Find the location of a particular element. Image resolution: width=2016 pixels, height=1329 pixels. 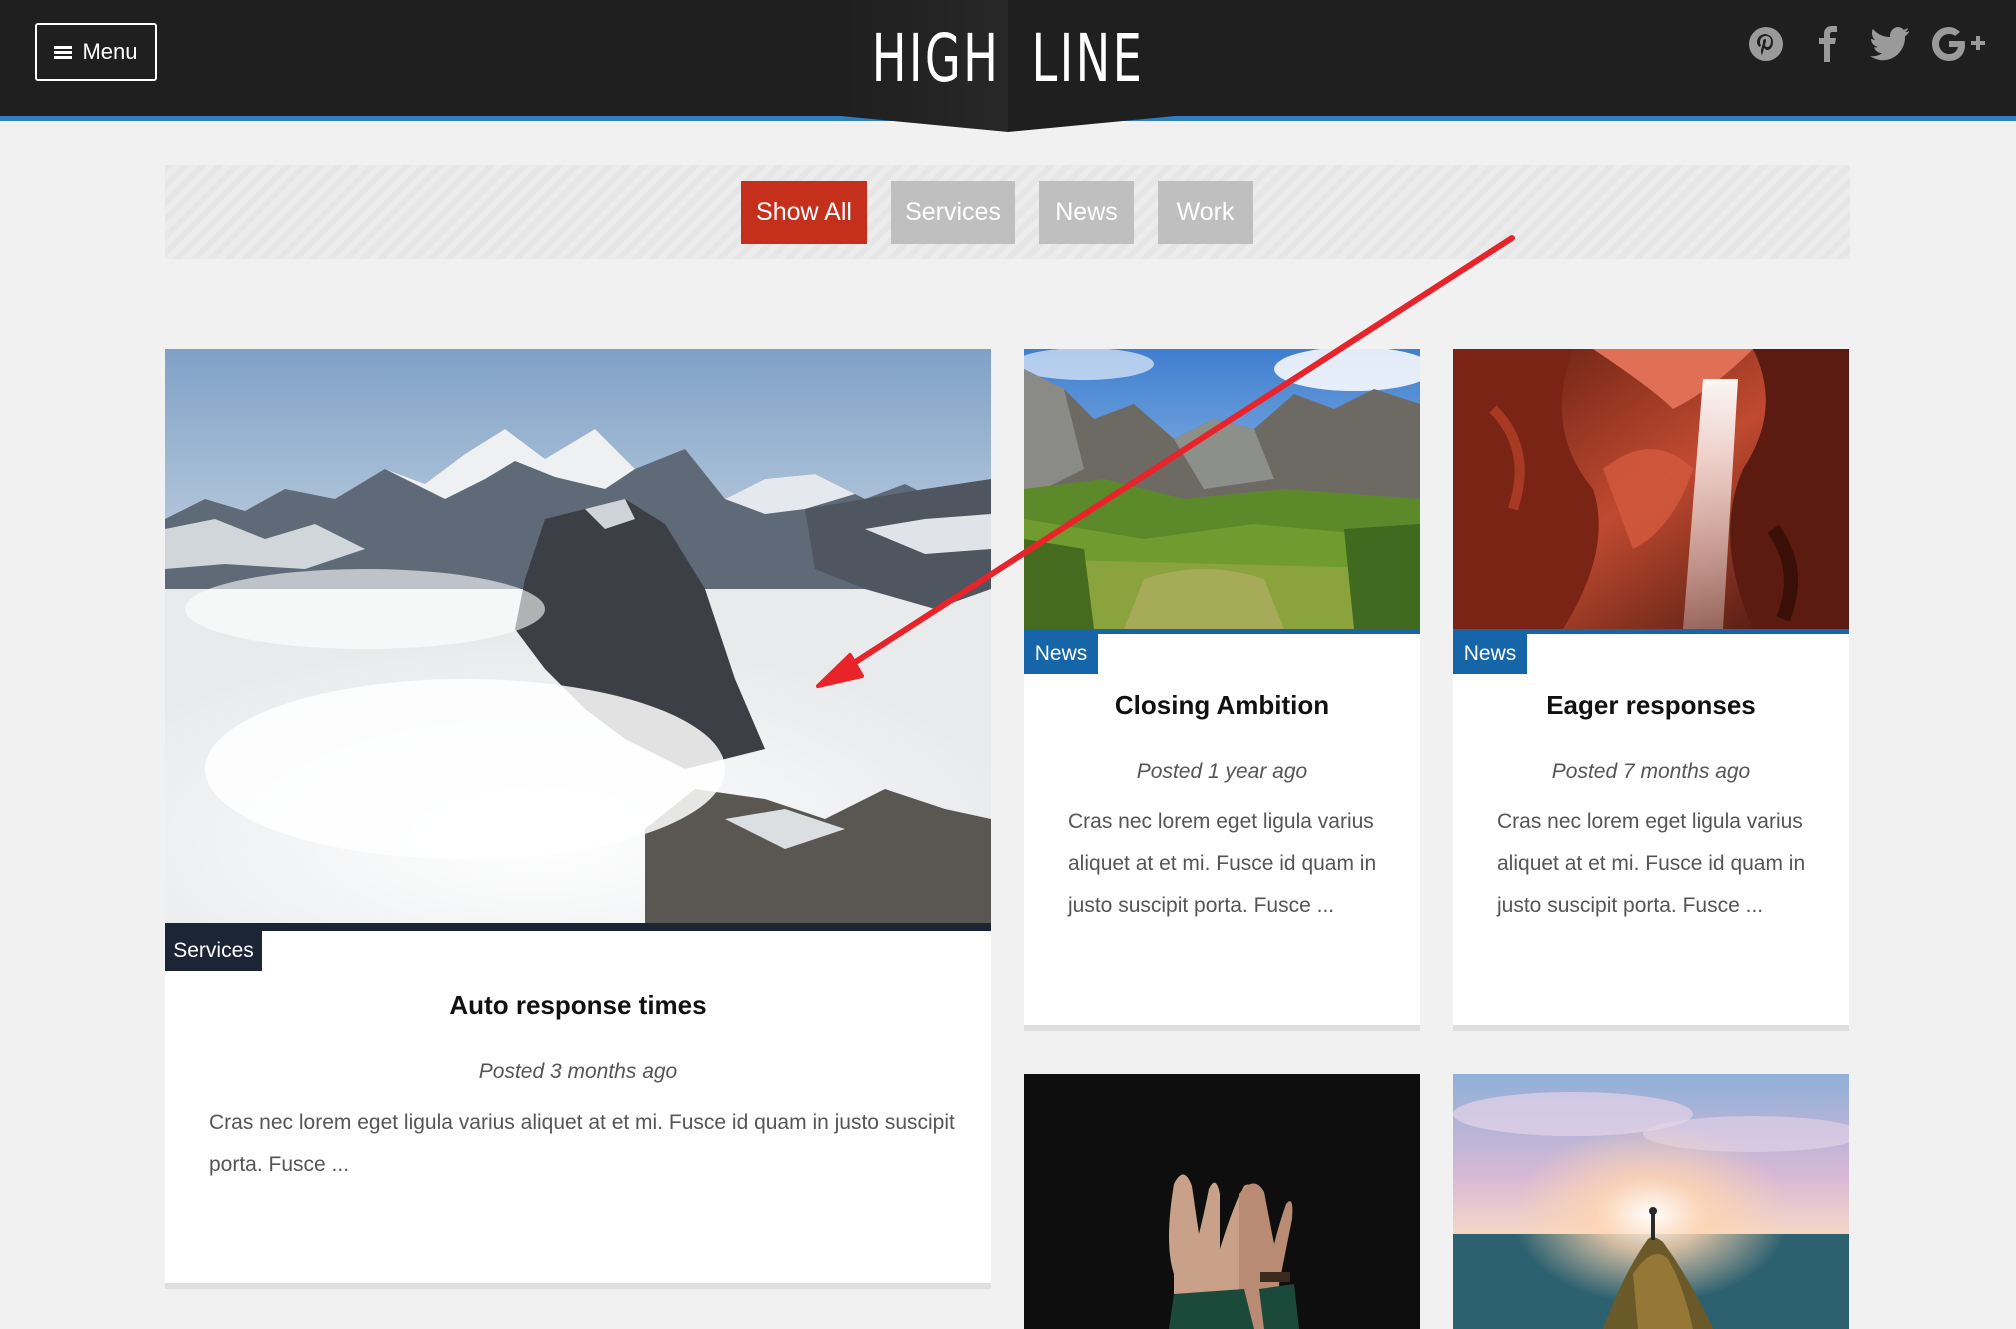

hamburger-icon is located at coordinates (63, 52).